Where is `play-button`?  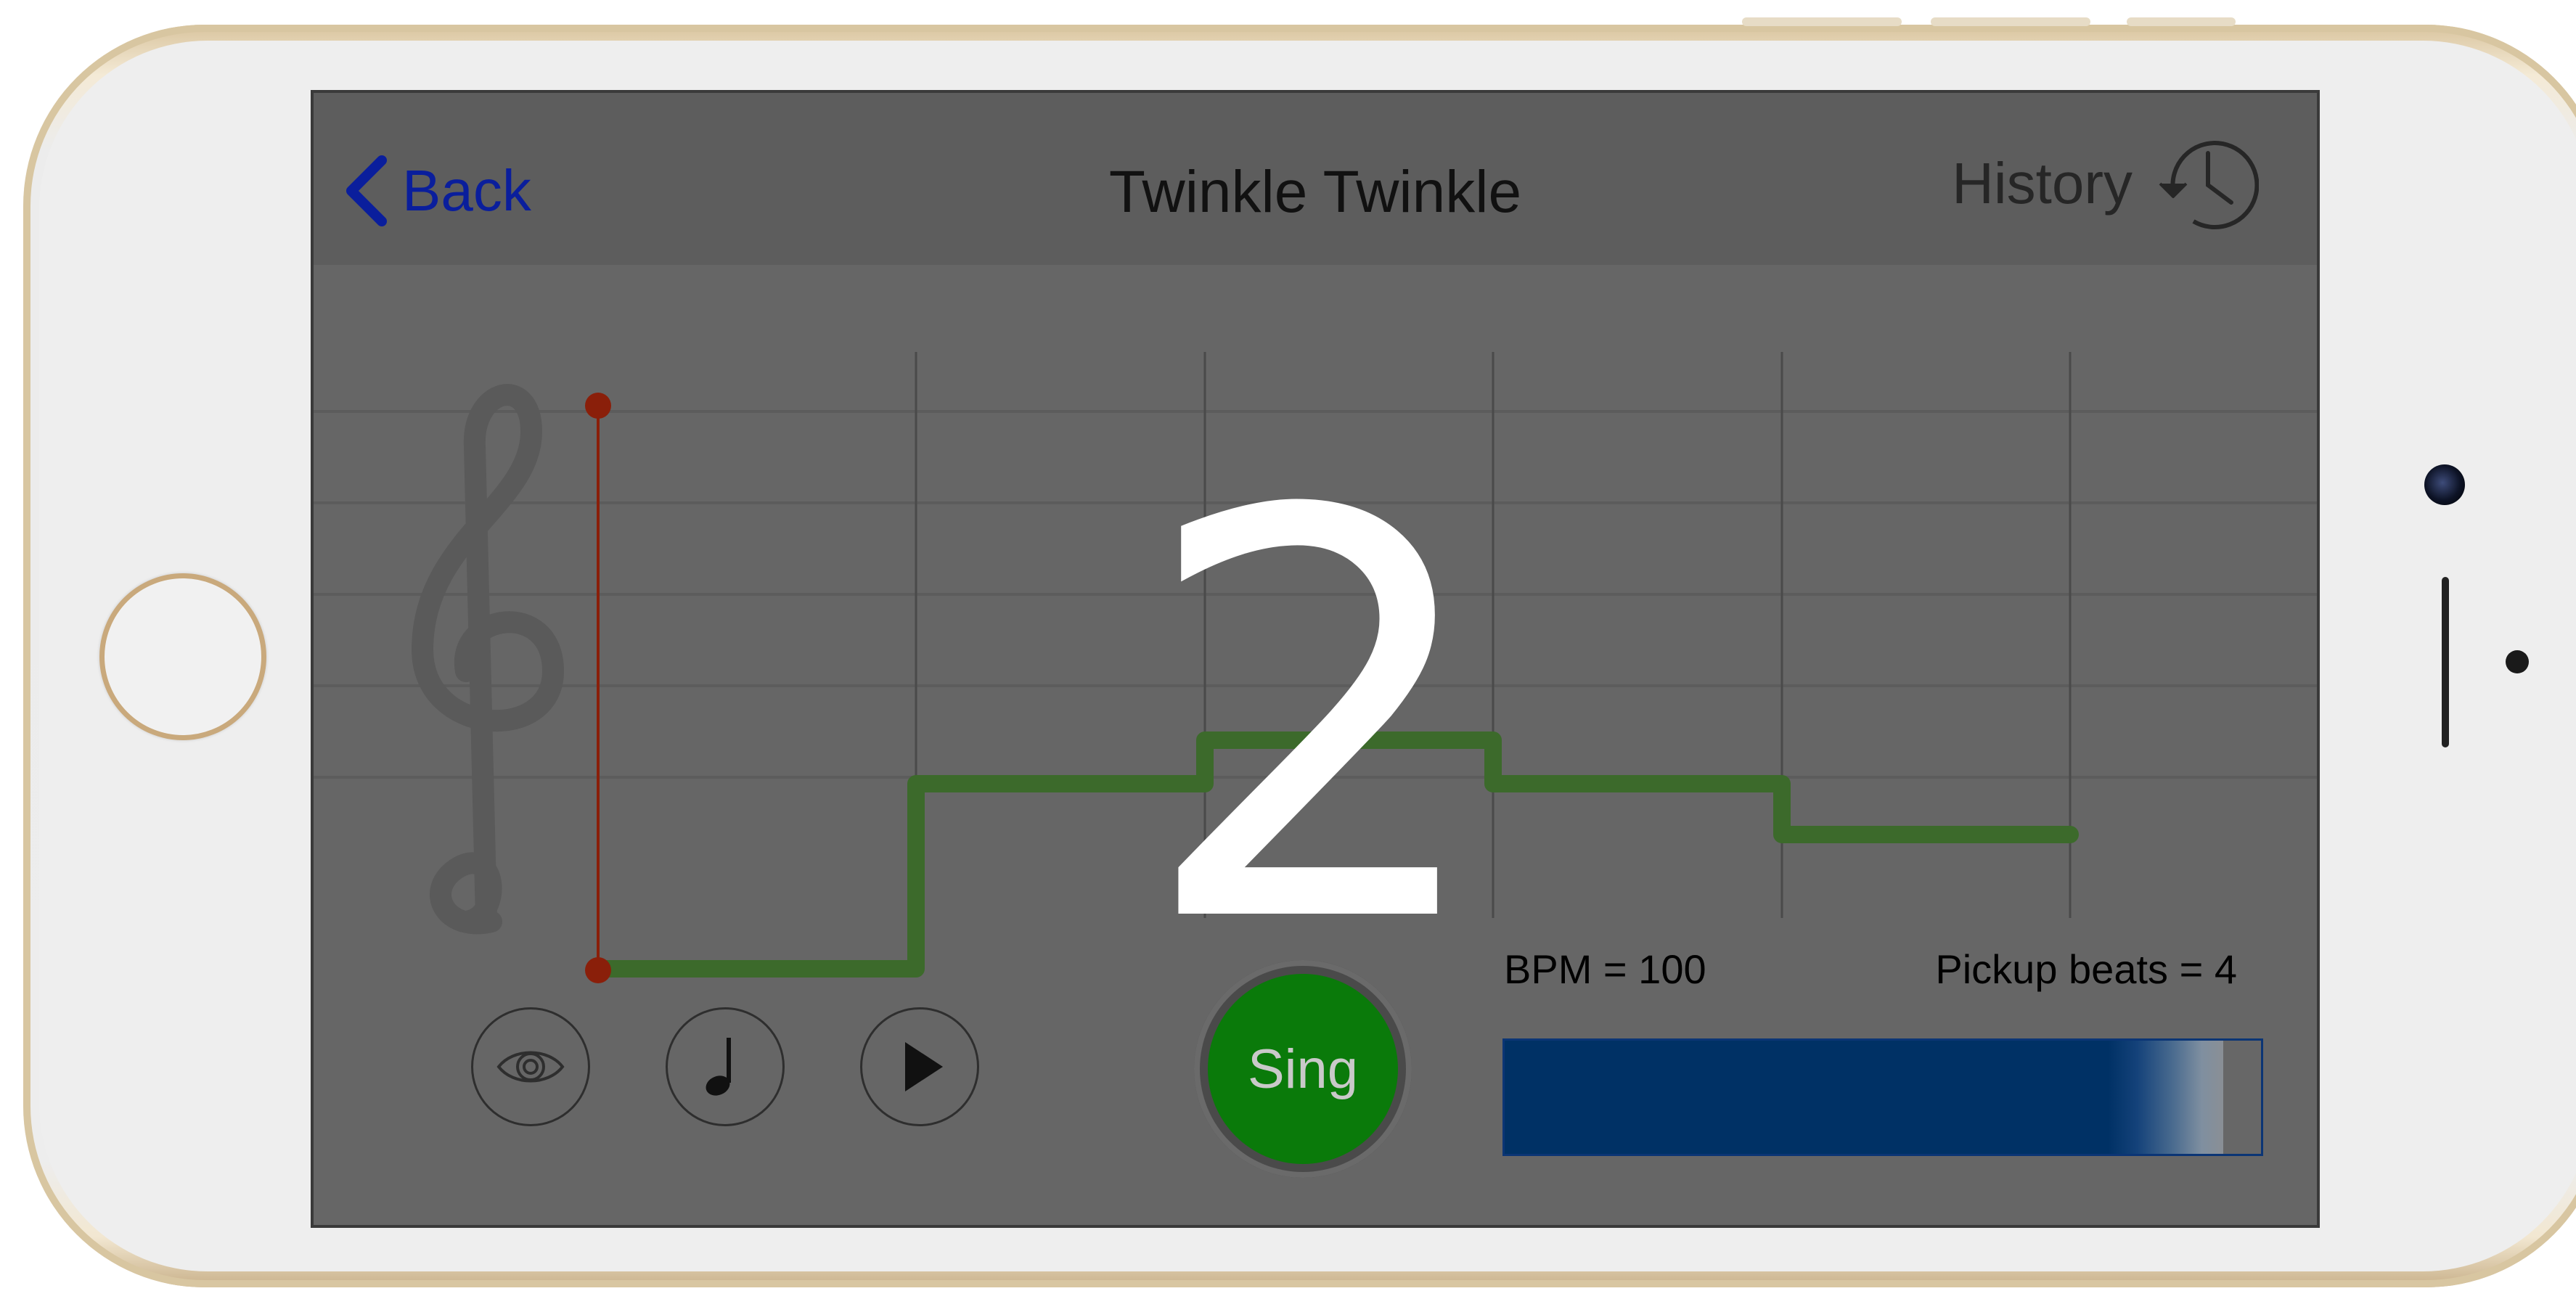
play-button is located at coordinates (920, 1067).